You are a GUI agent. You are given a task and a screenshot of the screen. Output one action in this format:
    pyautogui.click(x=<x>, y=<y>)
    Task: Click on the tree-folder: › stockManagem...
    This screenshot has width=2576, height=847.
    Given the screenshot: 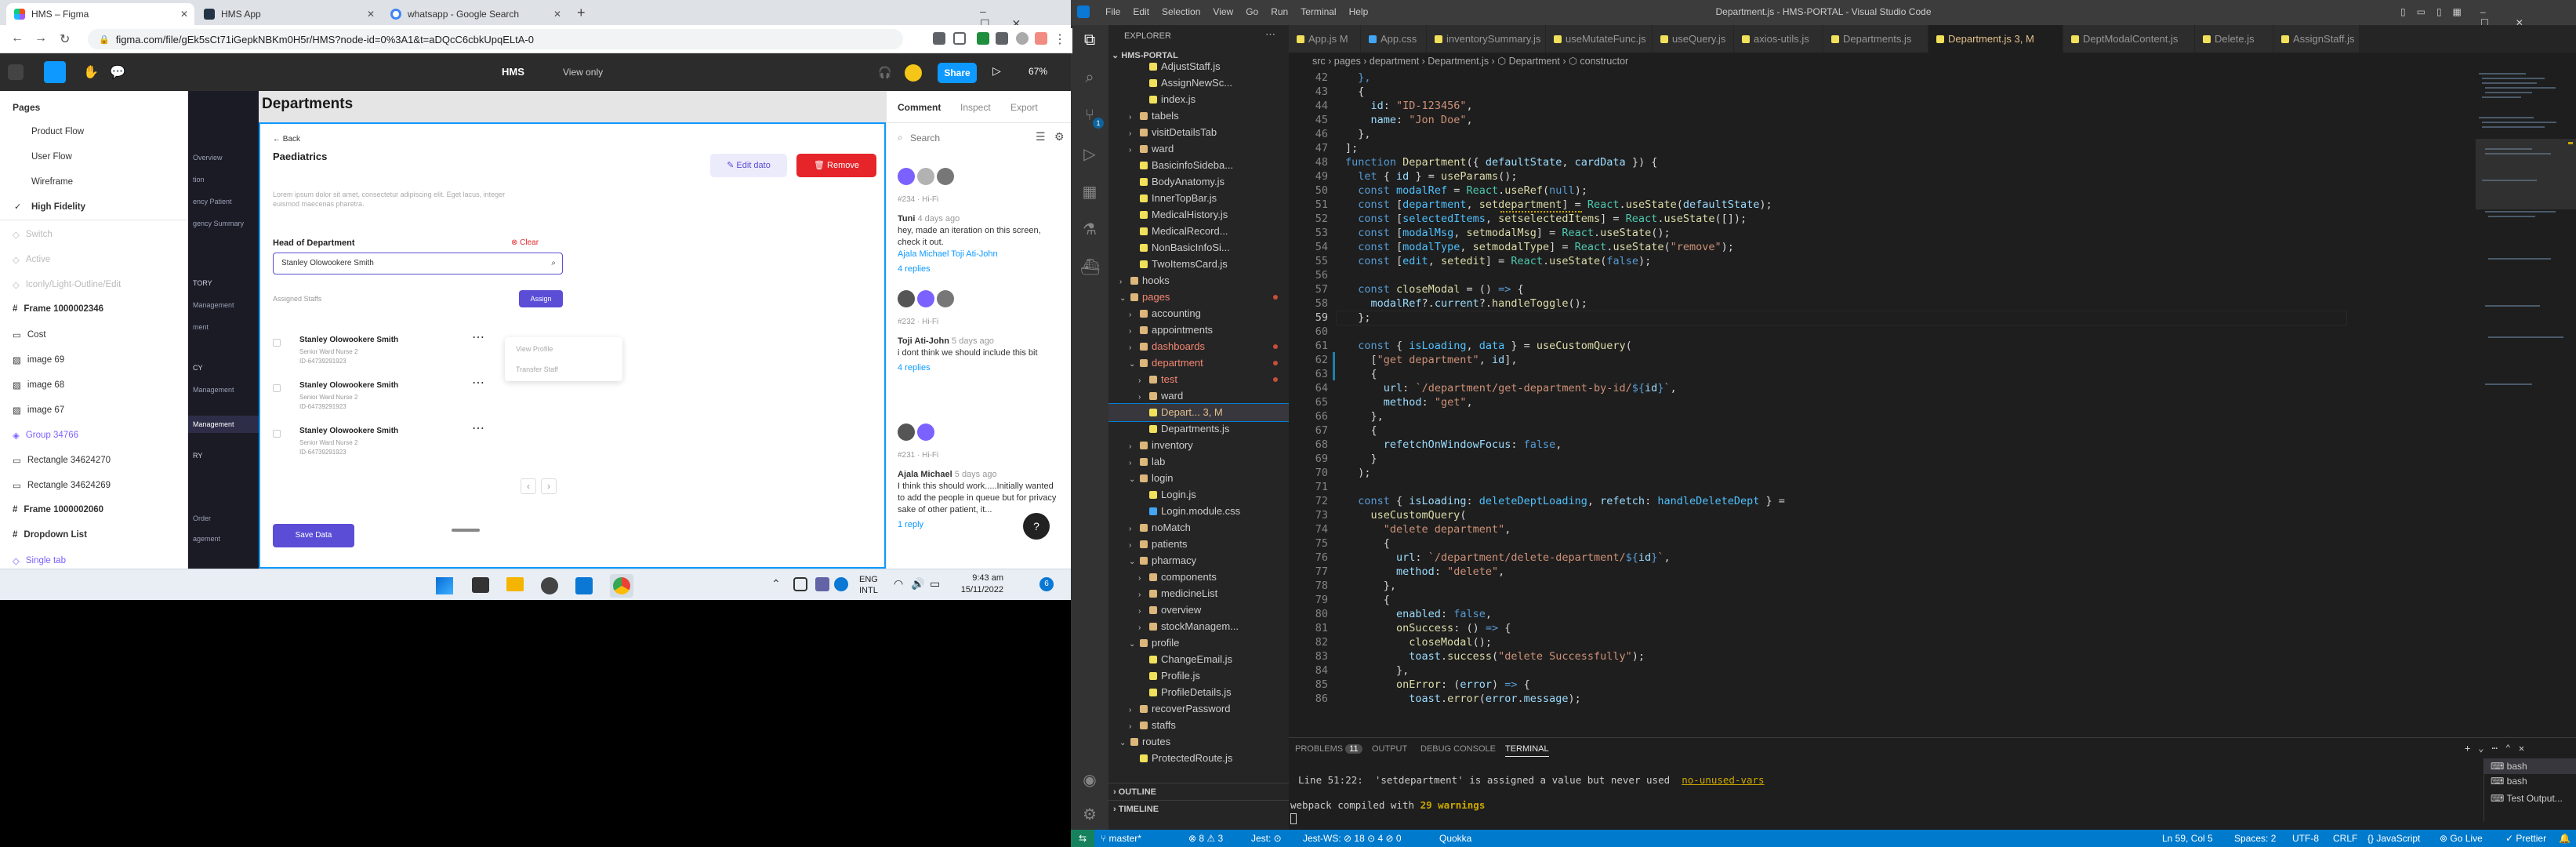 What is the action you would take?
    pyautogui.click(x=1198, y=626)
    